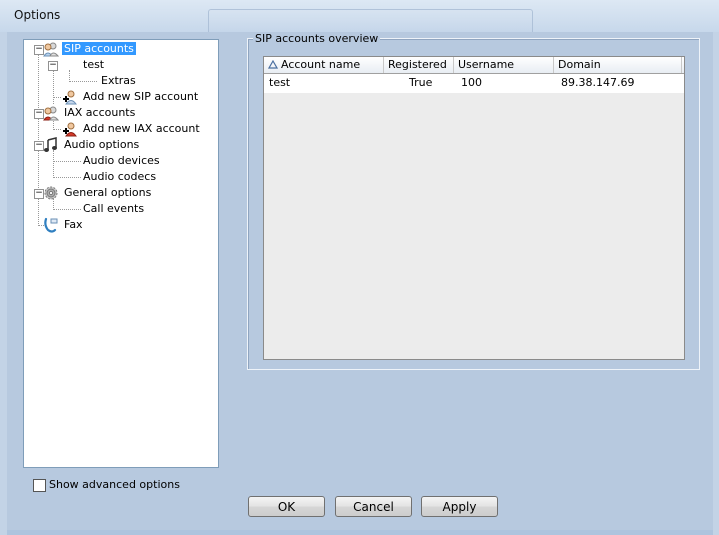  I want to click on collapse-test: −, so click(53, 66).